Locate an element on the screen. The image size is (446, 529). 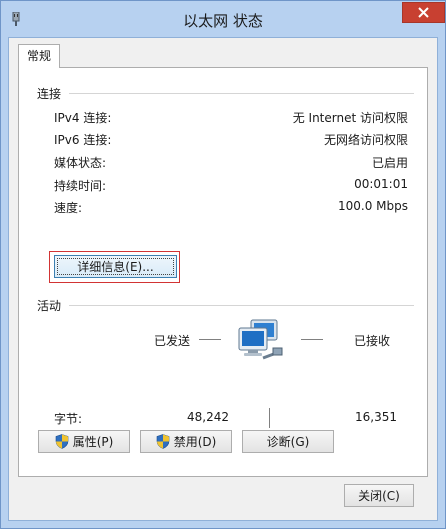
speed-label: 速度: is located at coordinates (68, 208).